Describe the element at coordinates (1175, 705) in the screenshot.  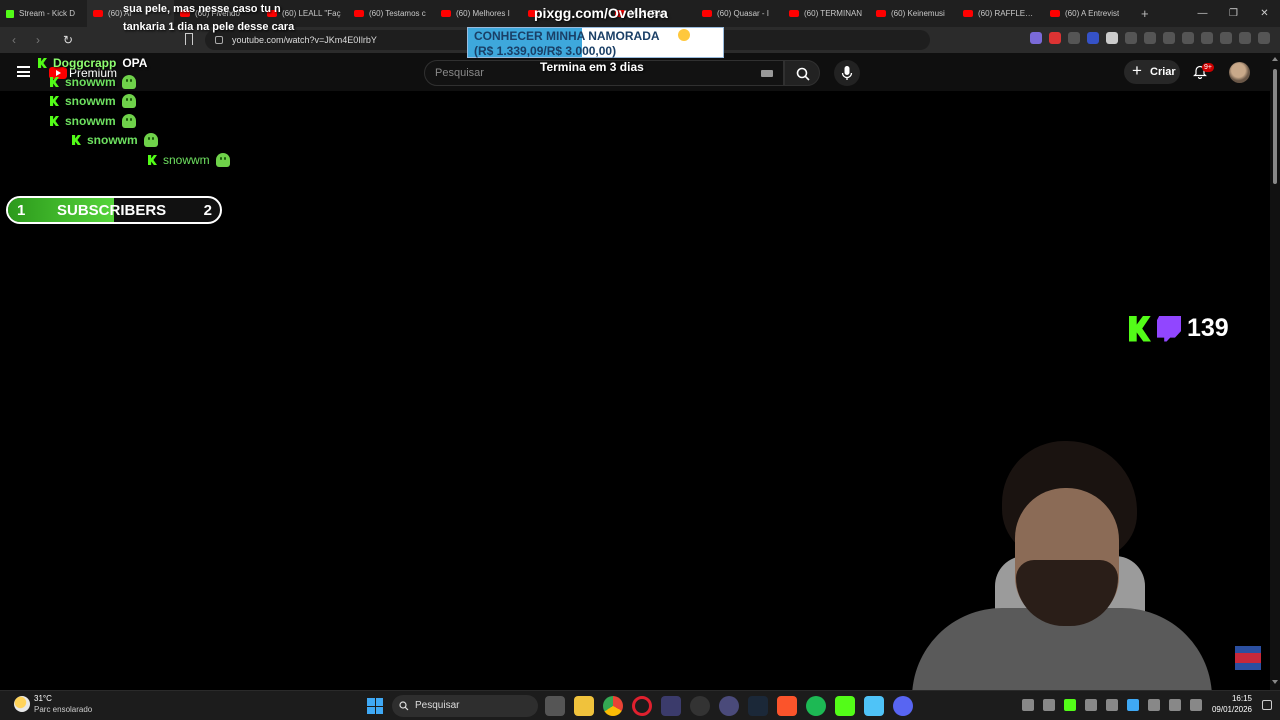
I see `network-icon` at that location.